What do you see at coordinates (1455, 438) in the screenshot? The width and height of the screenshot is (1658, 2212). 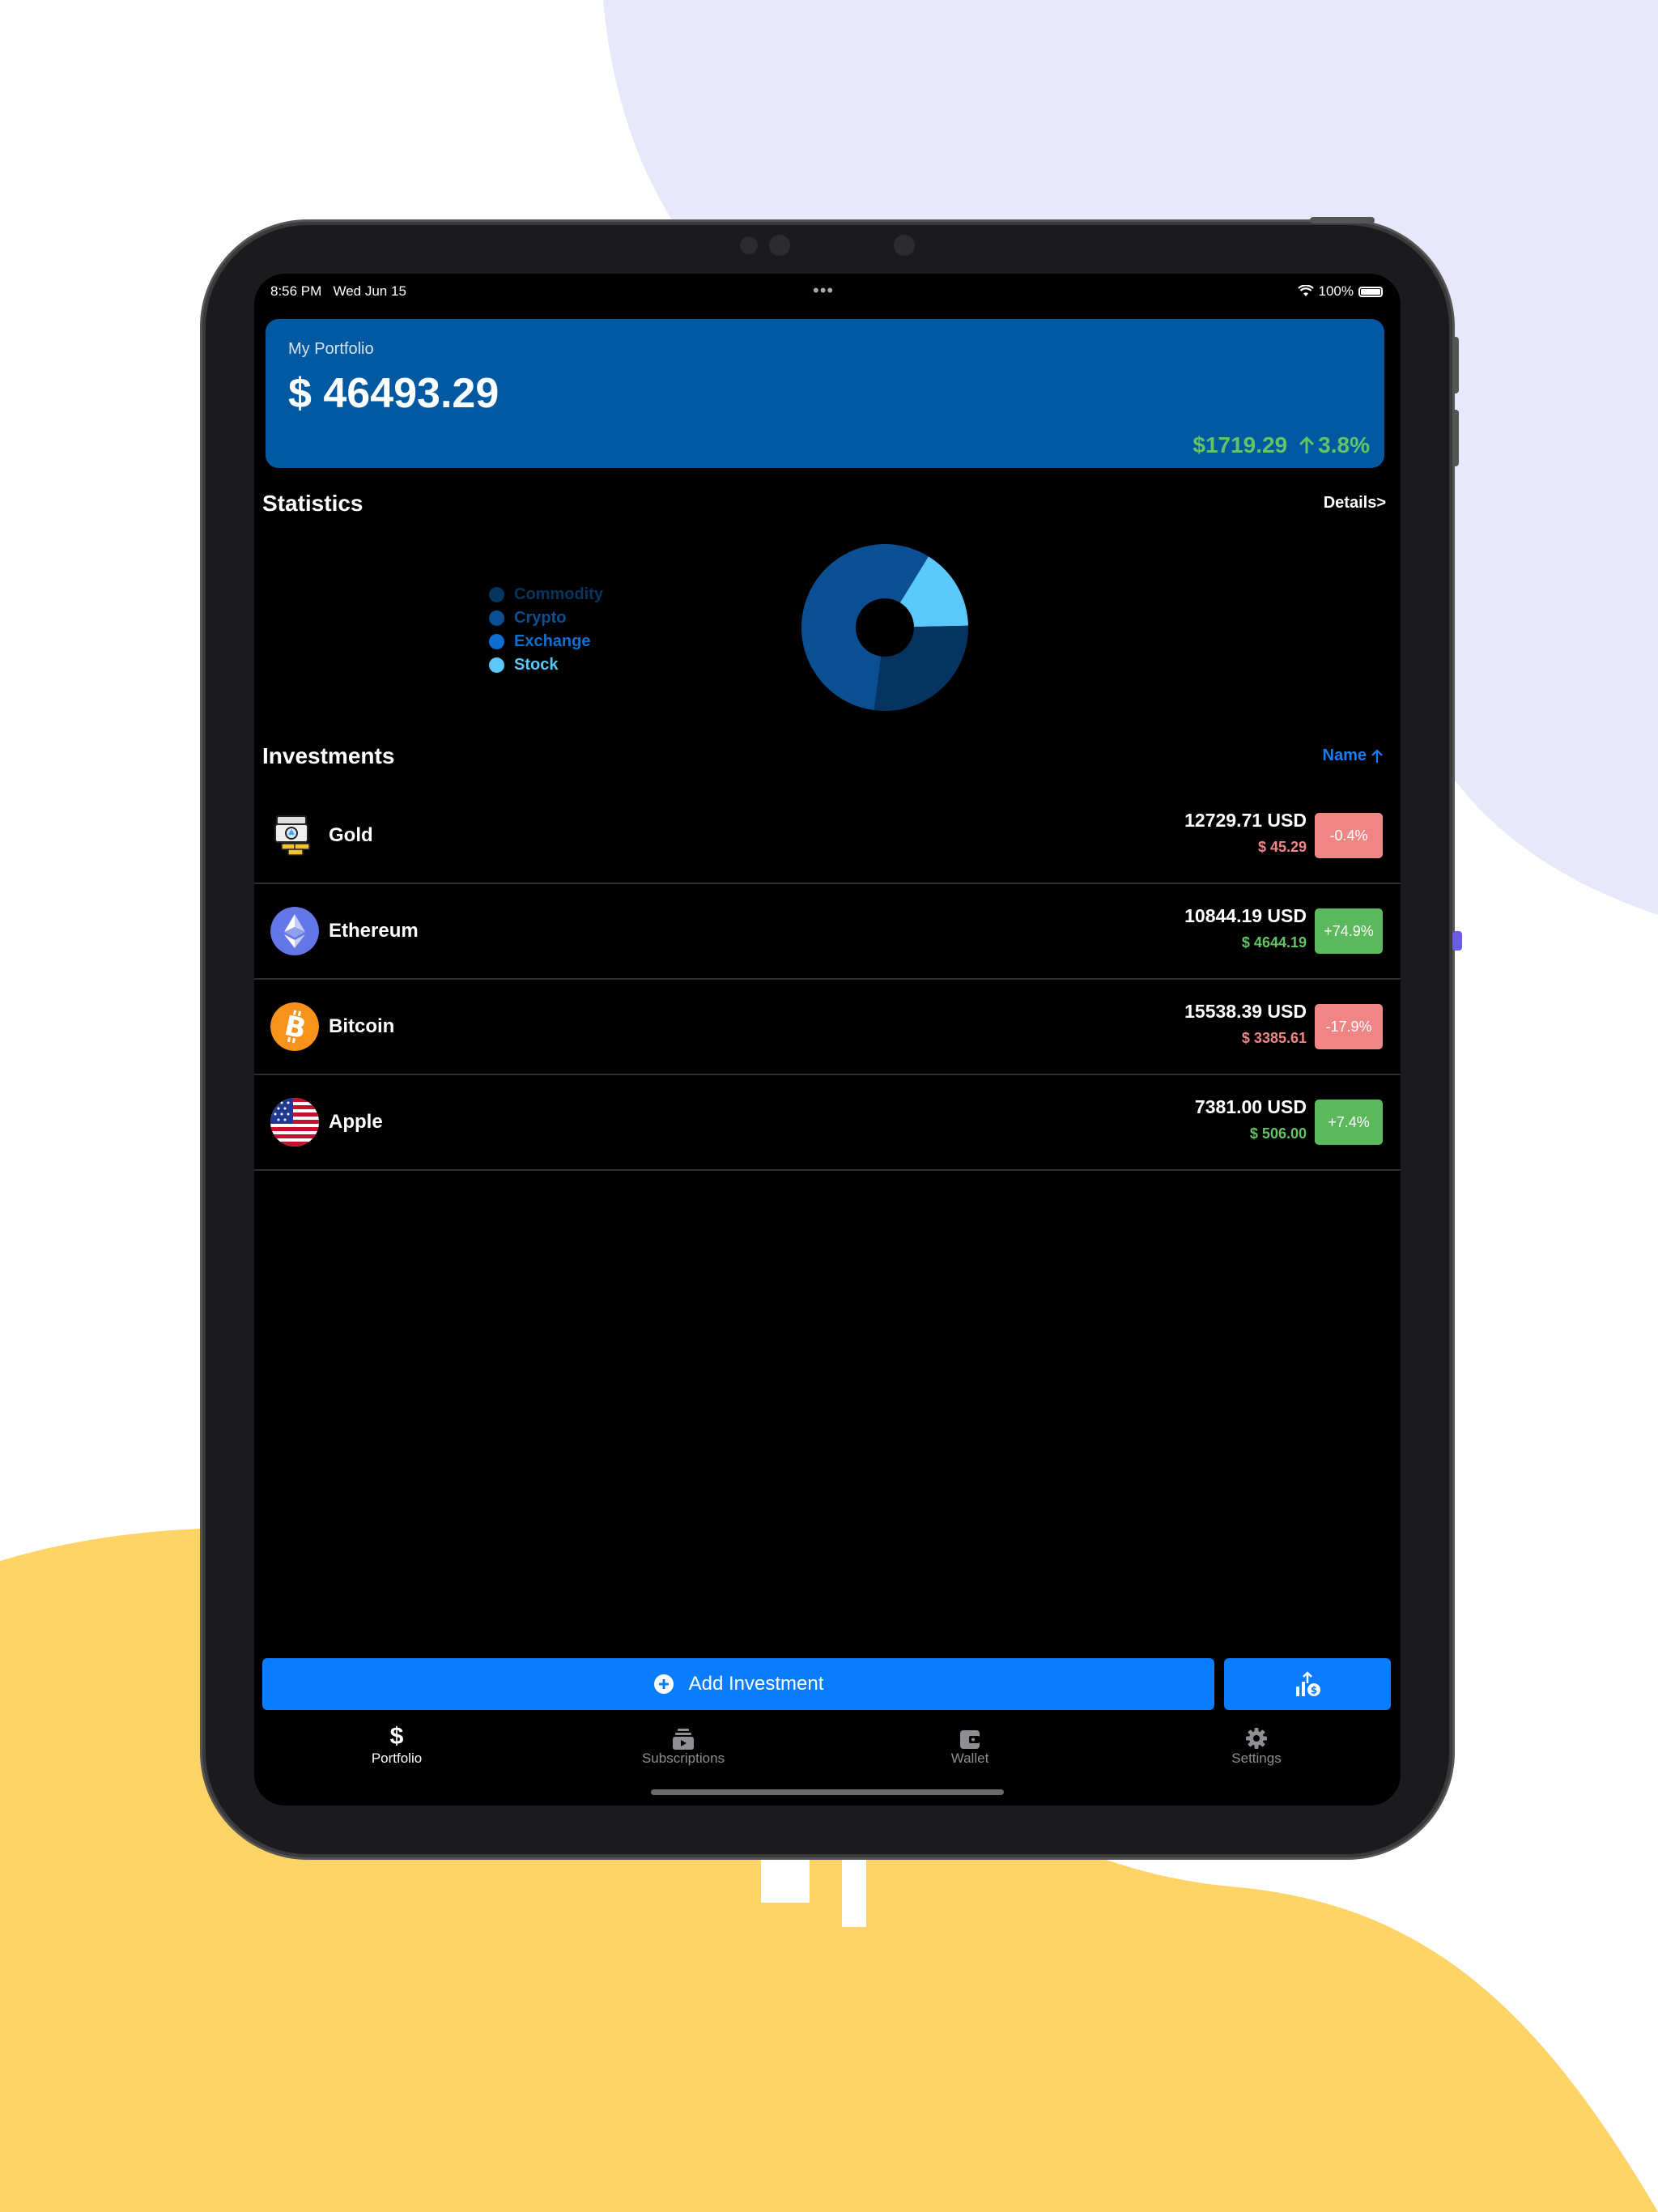 I see `volume-down-button` at bounding box center [1455, 438].